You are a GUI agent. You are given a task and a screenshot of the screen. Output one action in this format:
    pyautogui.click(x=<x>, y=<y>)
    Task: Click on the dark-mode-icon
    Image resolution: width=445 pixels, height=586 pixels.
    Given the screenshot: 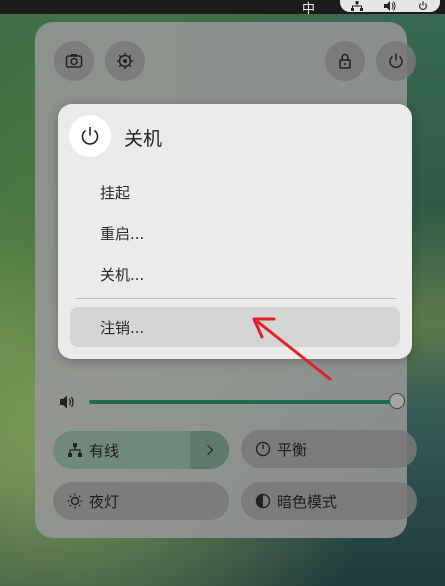 What is the action you would take?
    pyautogui.click(x=263, y=501)
    